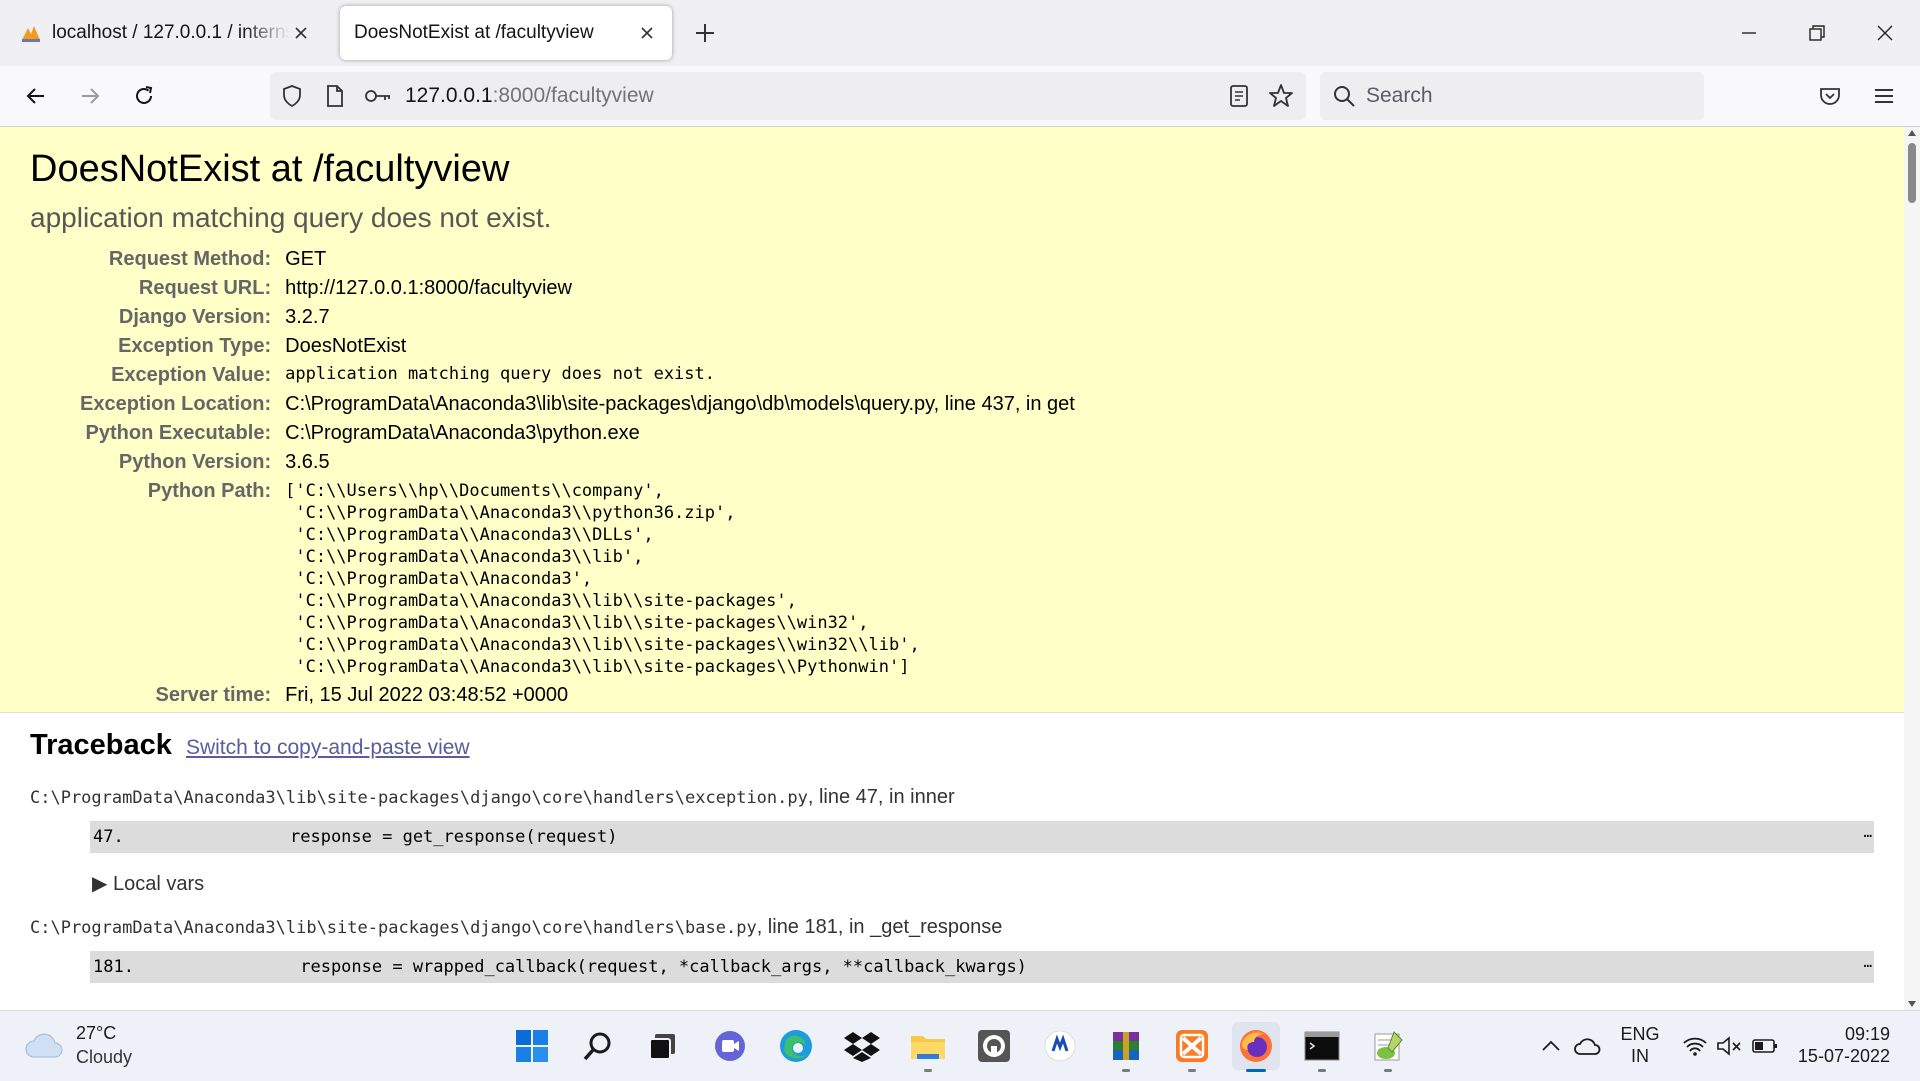 The height and width of the screenshot is (1081, 1920). Describe the element at coordinates (1640, 1056) in the screenshot. I see `language-region: IN` at that location.